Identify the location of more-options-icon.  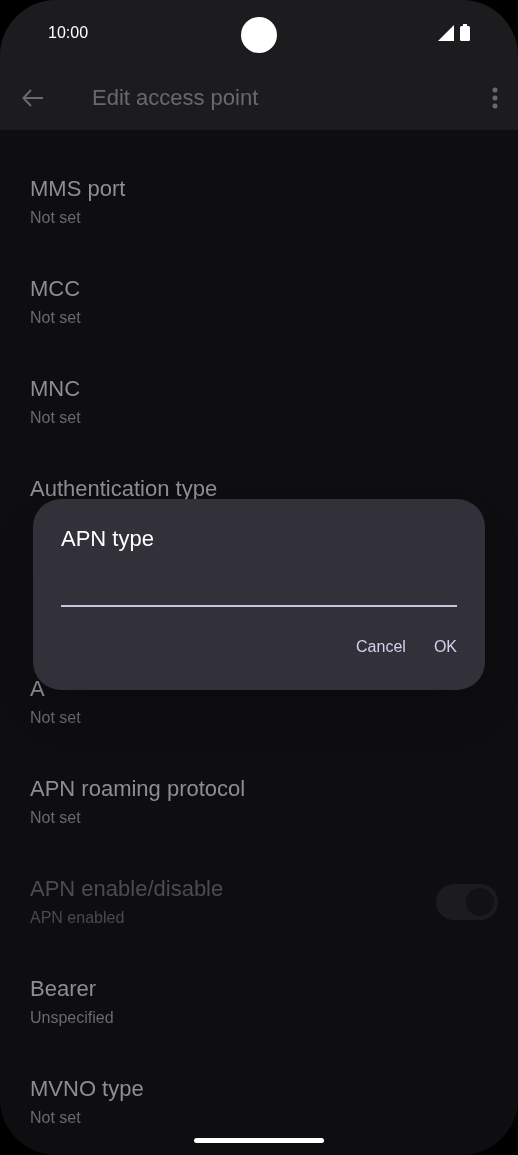
(495, 97).